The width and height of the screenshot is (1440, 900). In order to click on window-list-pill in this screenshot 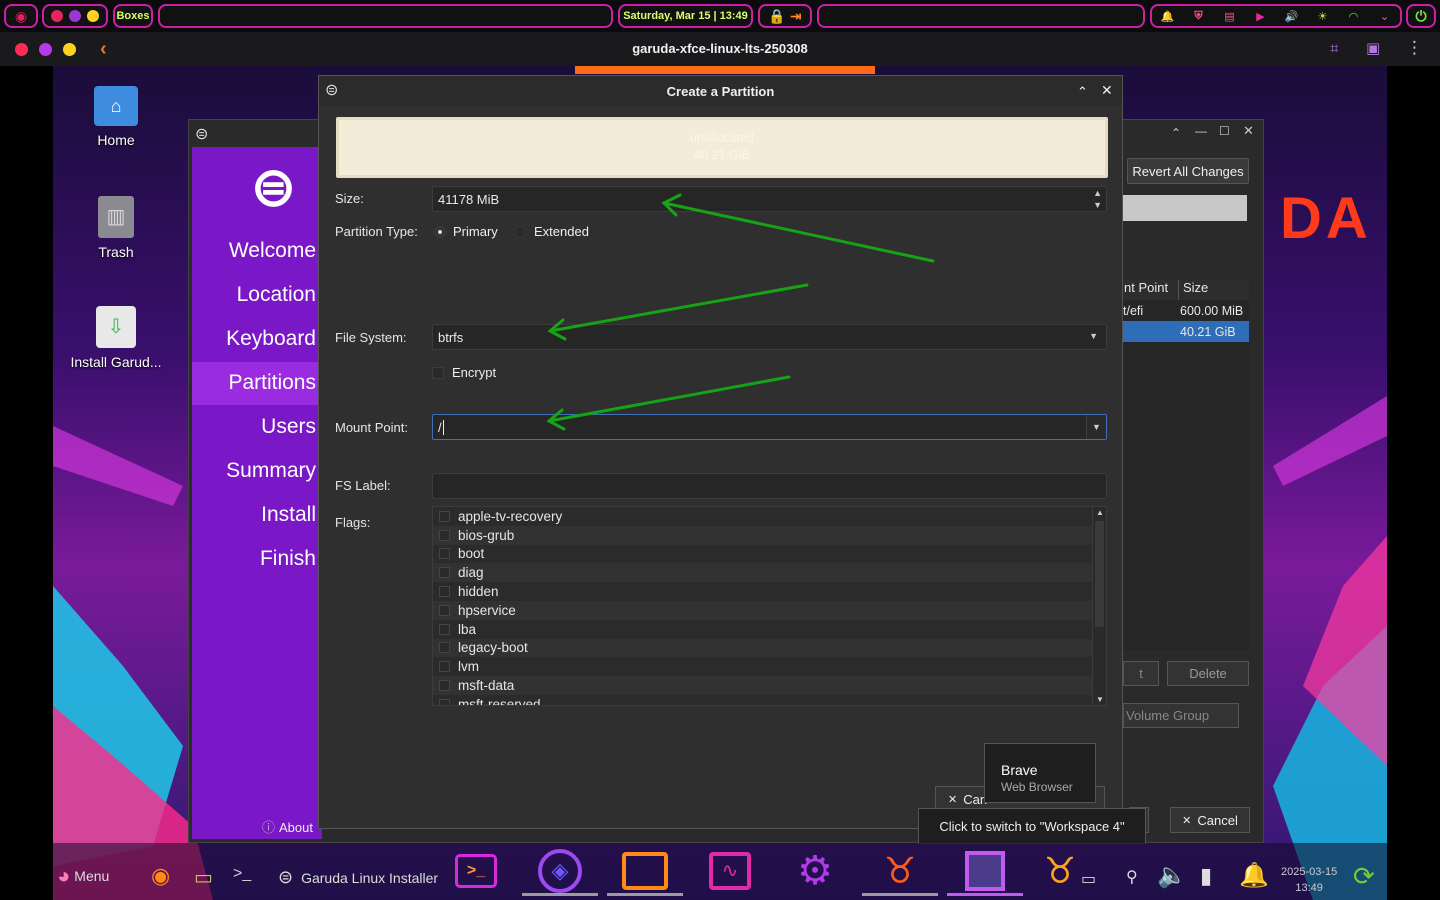, I will do `click(385, 16)`.